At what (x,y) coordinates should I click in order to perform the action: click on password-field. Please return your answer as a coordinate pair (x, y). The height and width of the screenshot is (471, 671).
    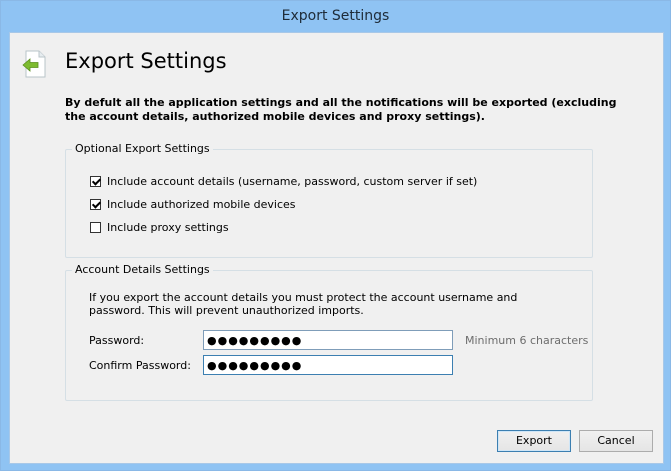
    Looking at the image, I should click on (328, 340).